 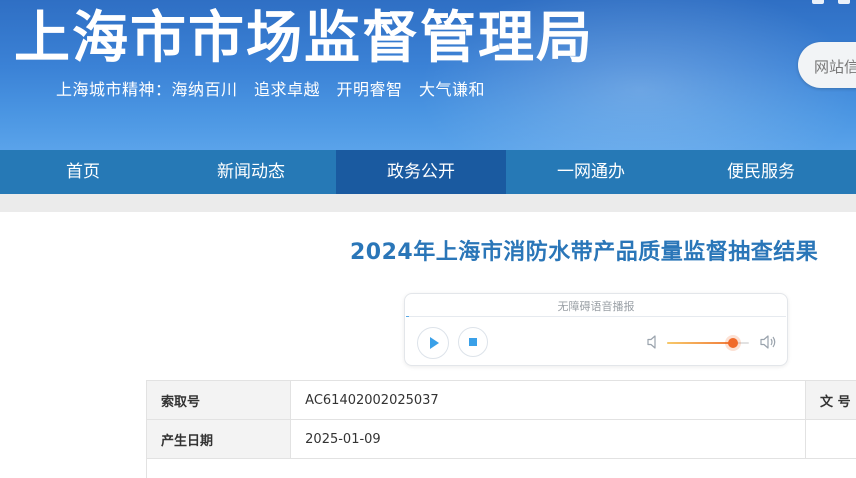 What do you see at coordinates (733, 343) in the screenshot?
I see `volume-knob` at bounding box center [733, 343].